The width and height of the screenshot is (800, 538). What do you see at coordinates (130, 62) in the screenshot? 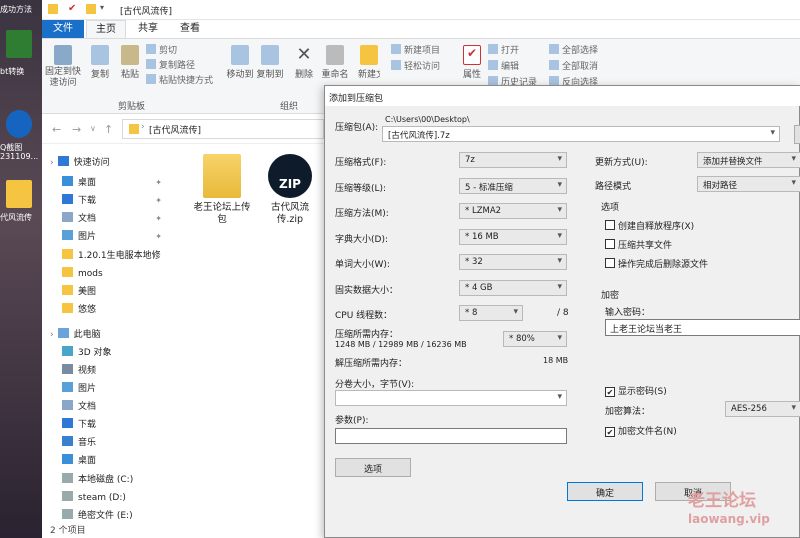
I see `paste-button: 粘贴` at bounding box center [130, 62].